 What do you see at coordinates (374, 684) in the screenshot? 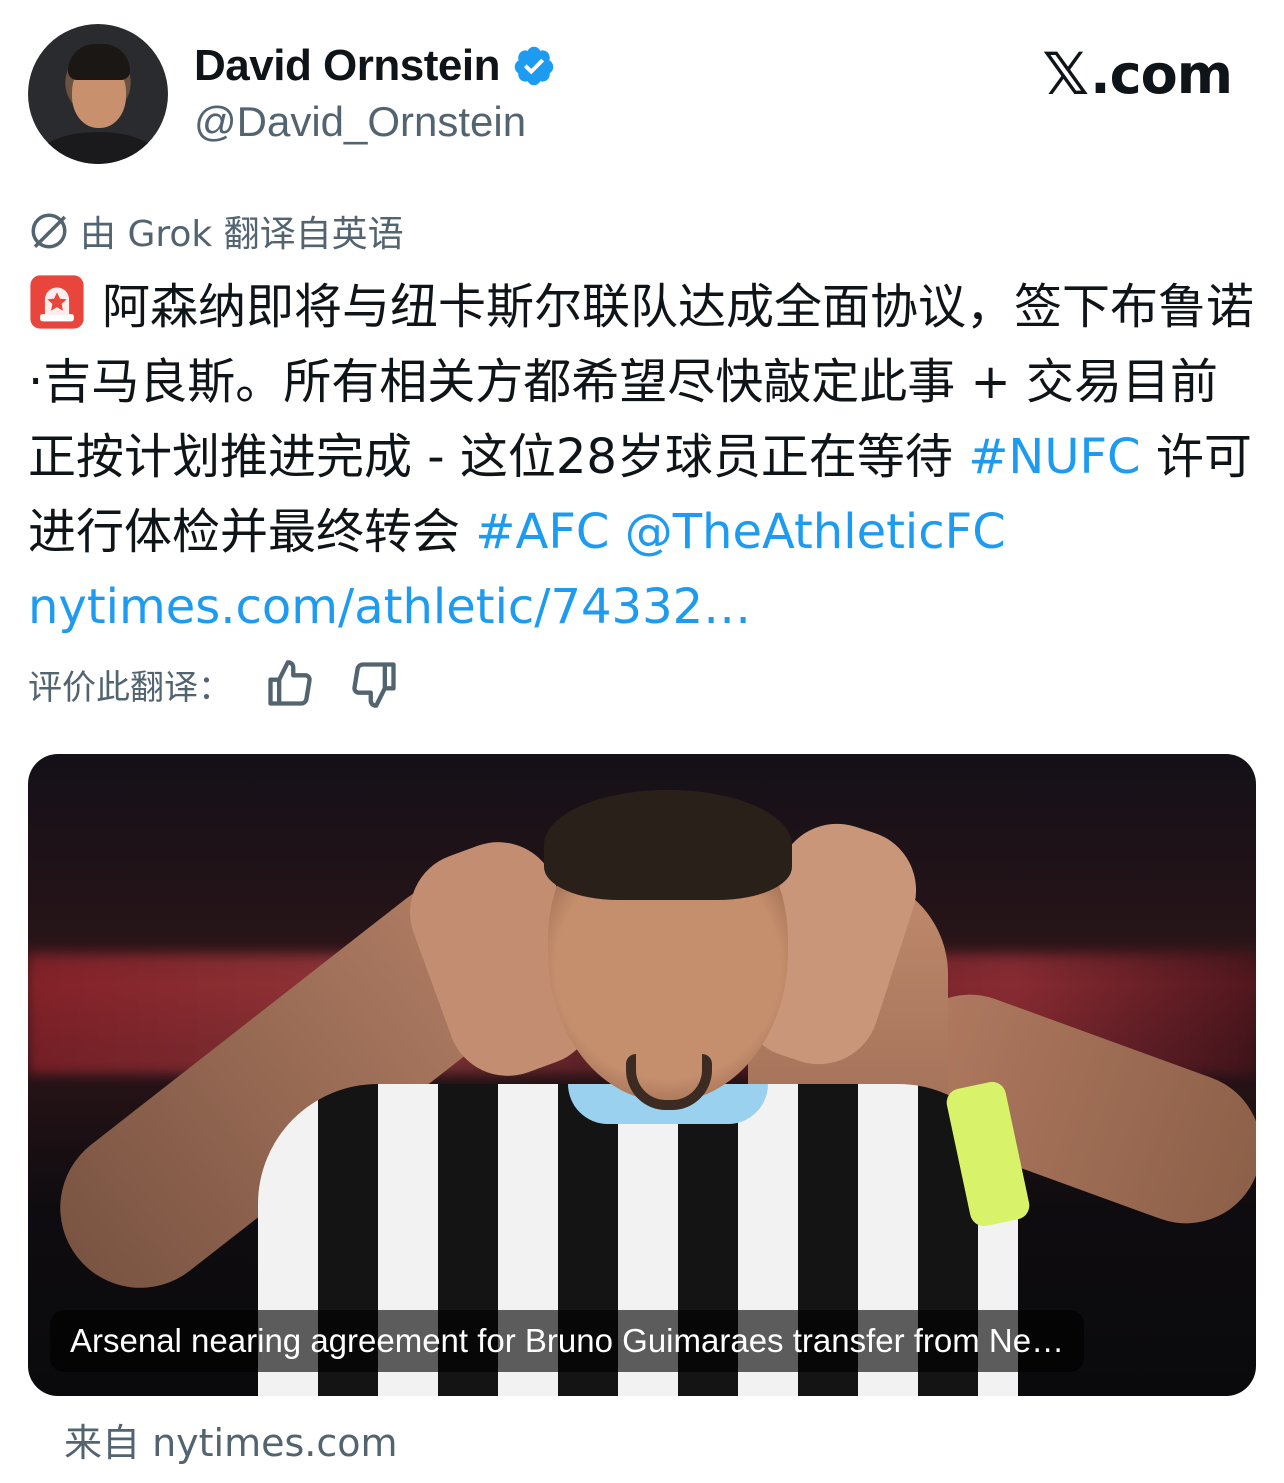
I see `thumbs-down-icon` at bounding box center [374, 684].